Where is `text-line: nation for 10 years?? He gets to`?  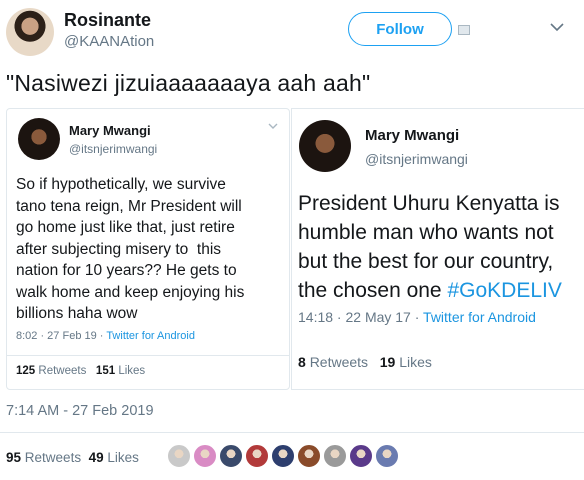
text-line: nation for 10 years?? He gets to is located at coordinates (126, 270).